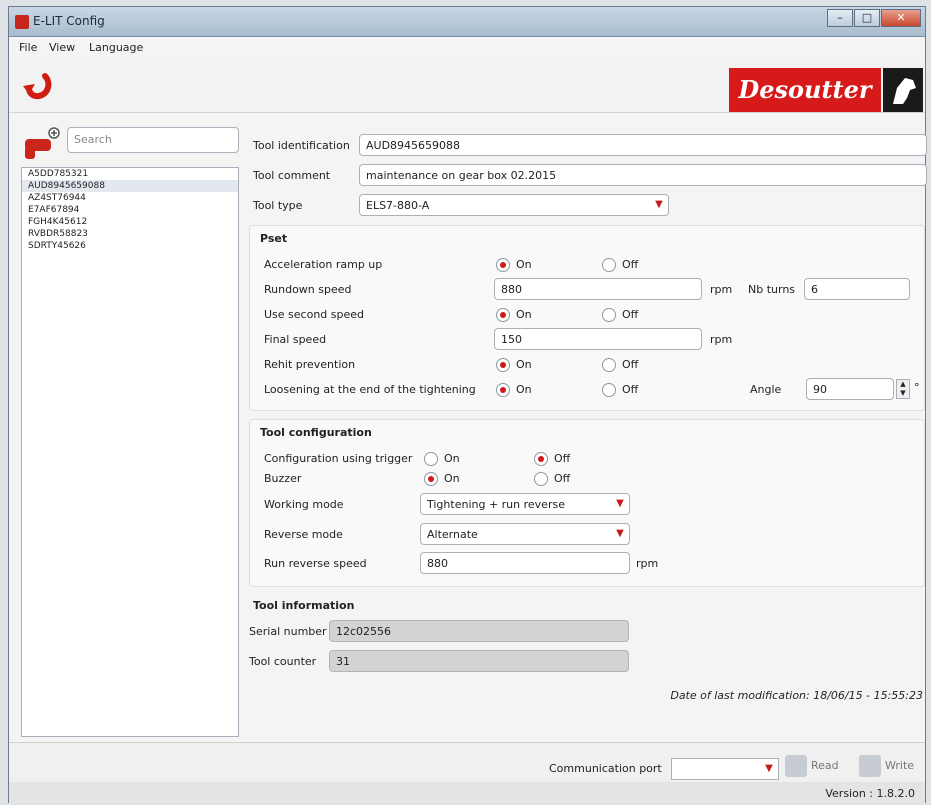 This screenshot has width=931, height=805. Describe the element at coordinates (130, 198) in the screenshot. I see `list-item: AZ4ST76944` at that location.